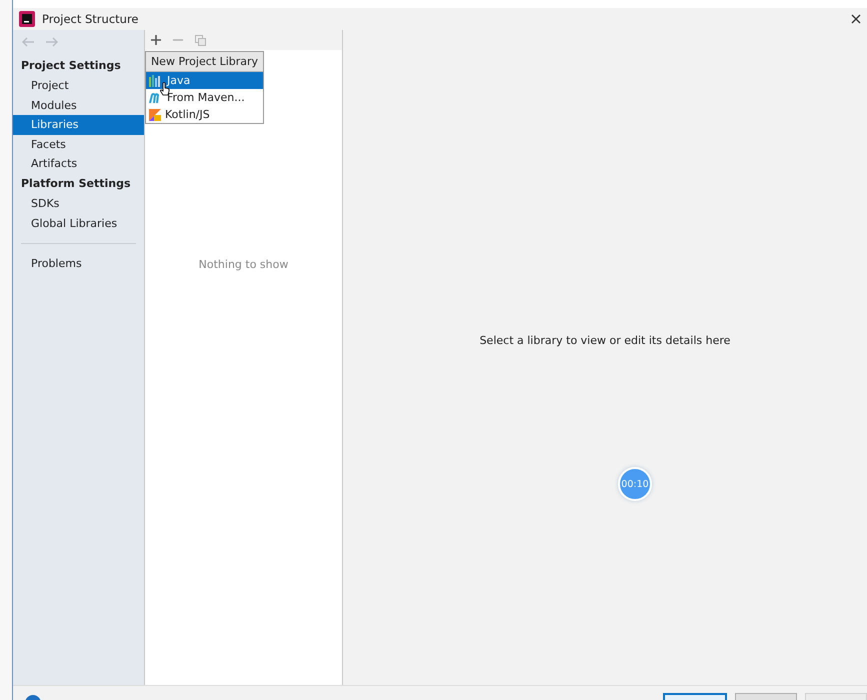  What do you see at coordinates (78, 224) in the screenshot?
I see `sidebar-item: Global Libraries` at bounding box center [78, 224].